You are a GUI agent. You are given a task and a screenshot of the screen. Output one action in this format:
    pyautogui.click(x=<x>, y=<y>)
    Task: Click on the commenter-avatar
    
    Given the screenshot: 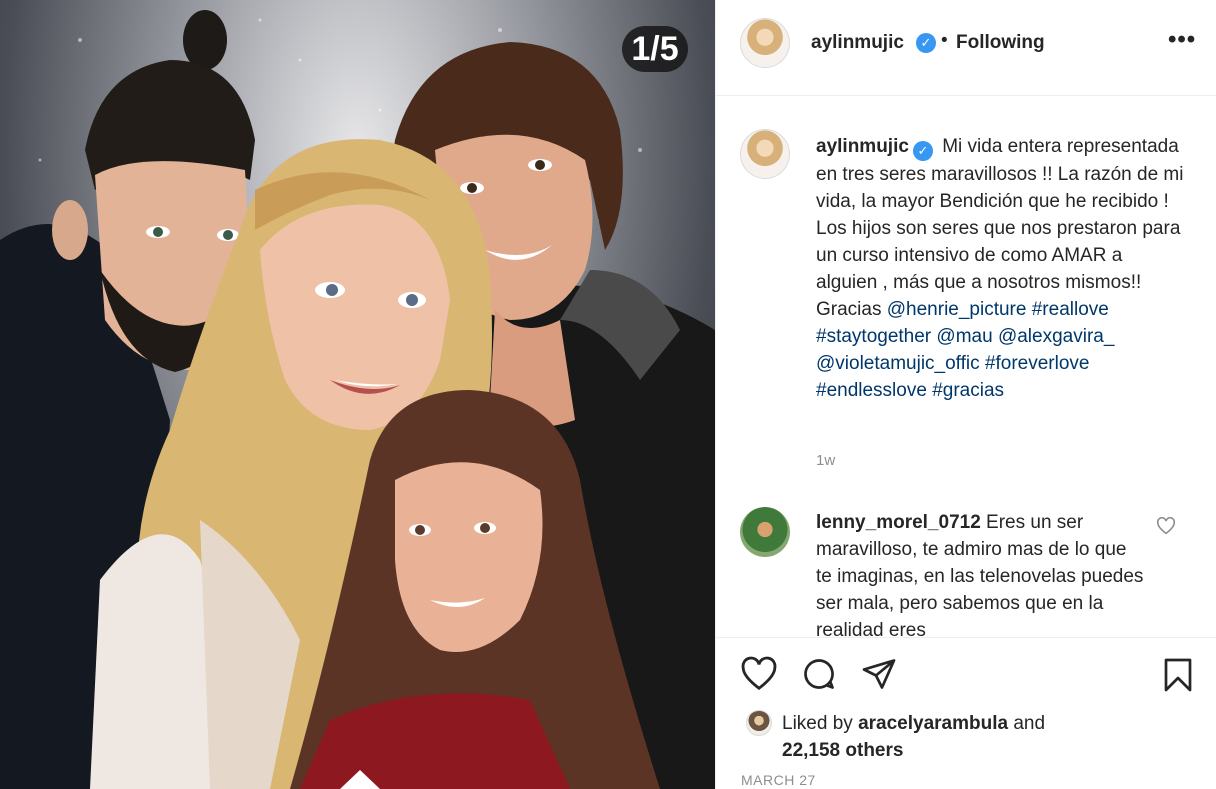 What is the action you would take?
    pyautogui.click(x=765, y=532)
    